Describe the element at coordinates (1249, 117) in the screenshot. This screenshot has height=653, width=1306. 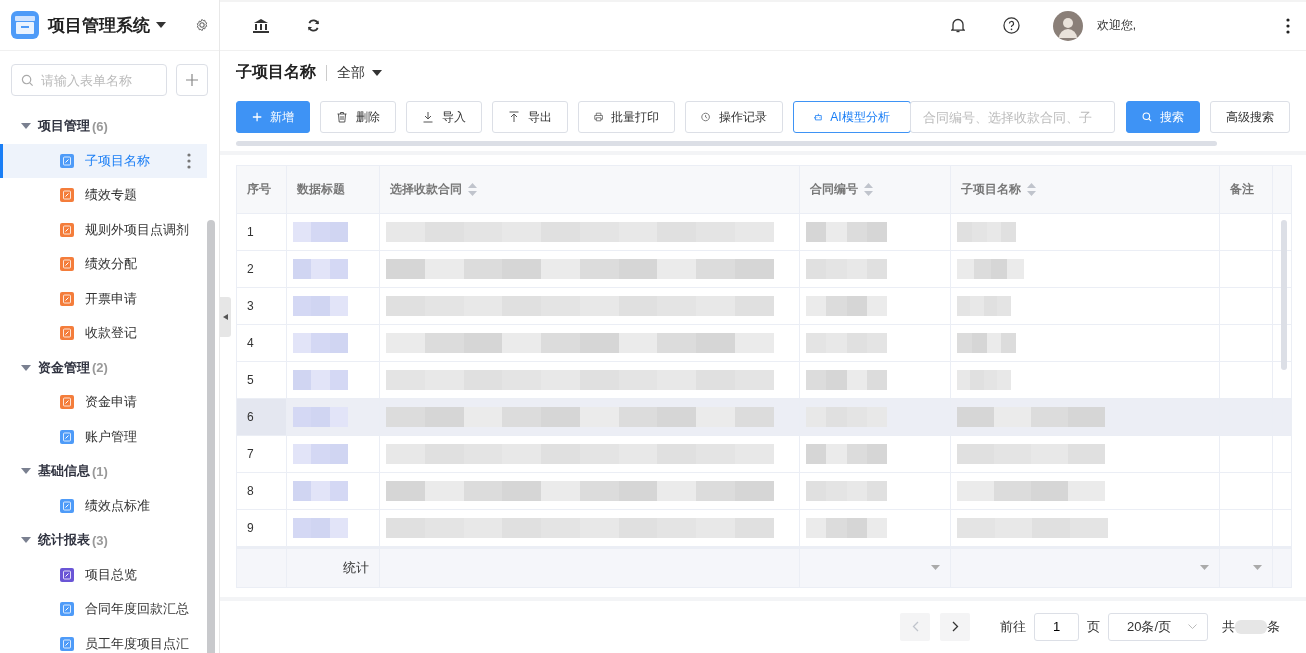
I see `advanced-search-button: 高级搜索` at that location.